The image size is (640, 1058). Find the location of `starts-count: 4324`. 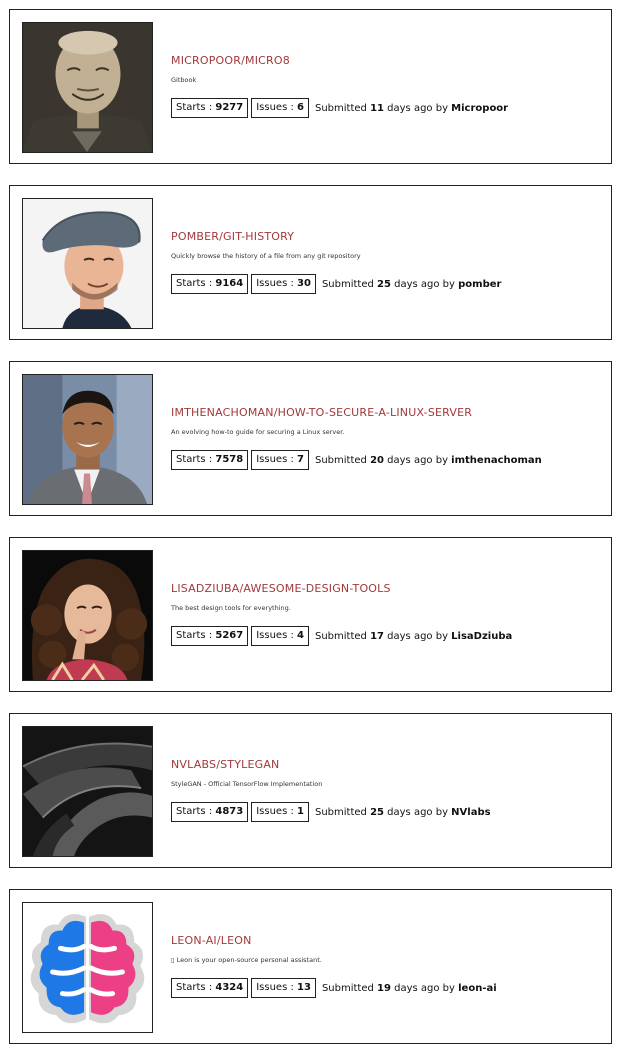

starts-count: 4324 is located at coordinates (229, 987).